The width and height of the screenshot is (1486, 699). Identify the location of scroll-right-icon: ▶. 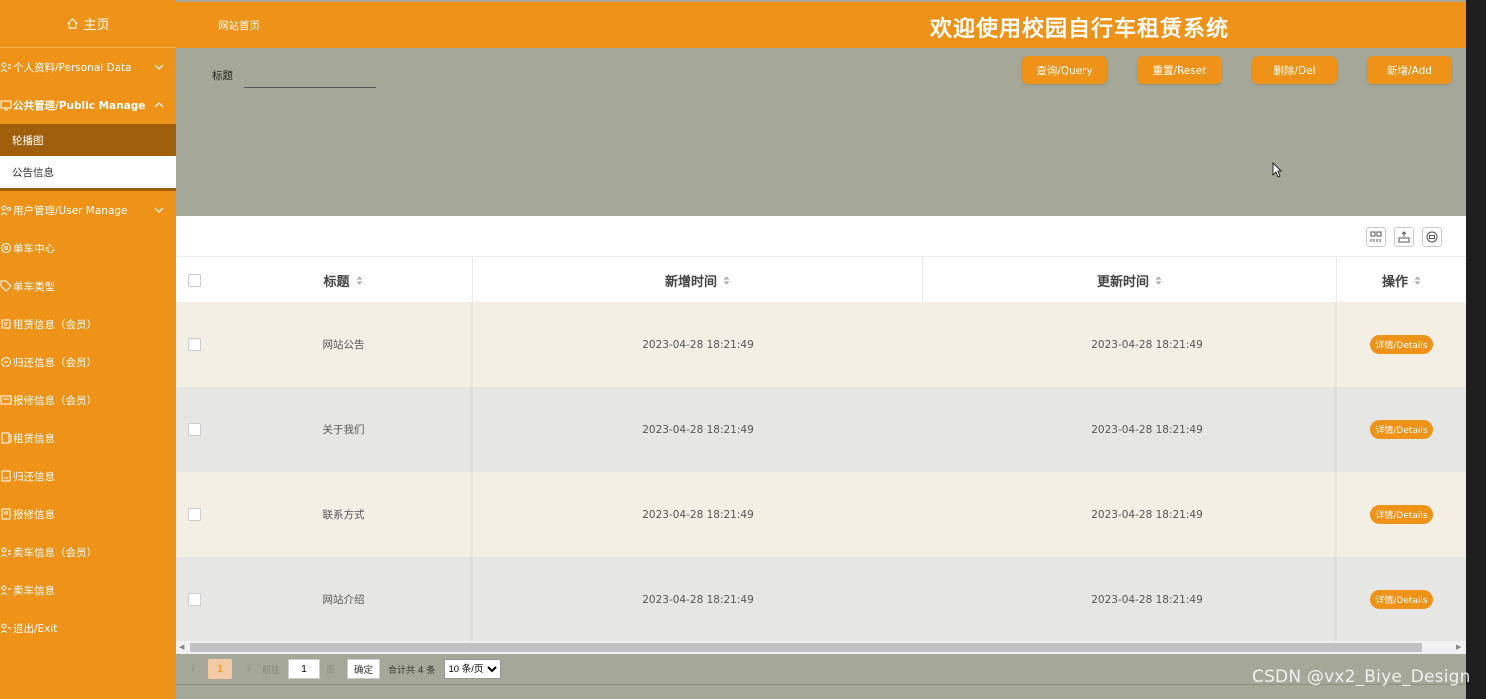
(1460, 647).